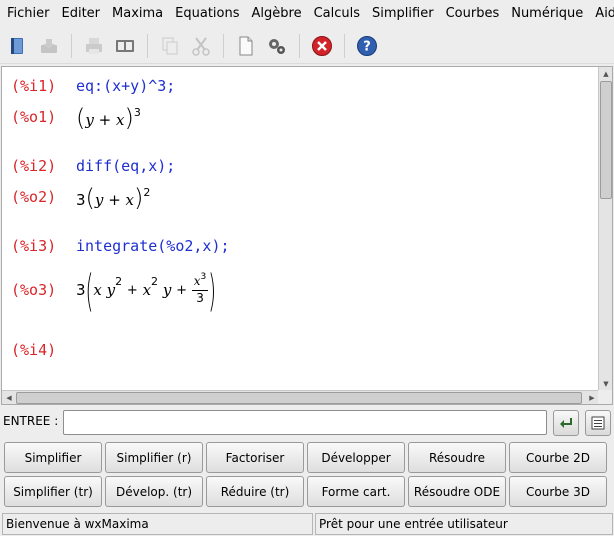  I want to click on developper-button: Développer, so click(356, 457).